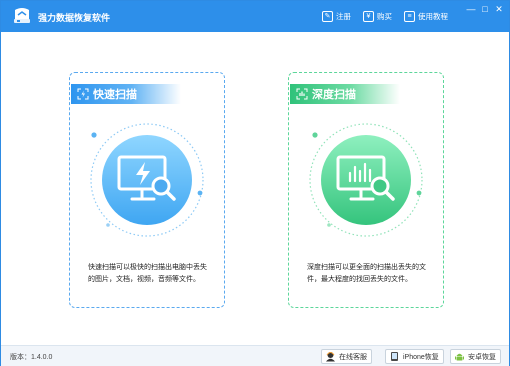 This screenshot has height=366, width=510. I want to click on close-icon: ✕, so click(499, 8).